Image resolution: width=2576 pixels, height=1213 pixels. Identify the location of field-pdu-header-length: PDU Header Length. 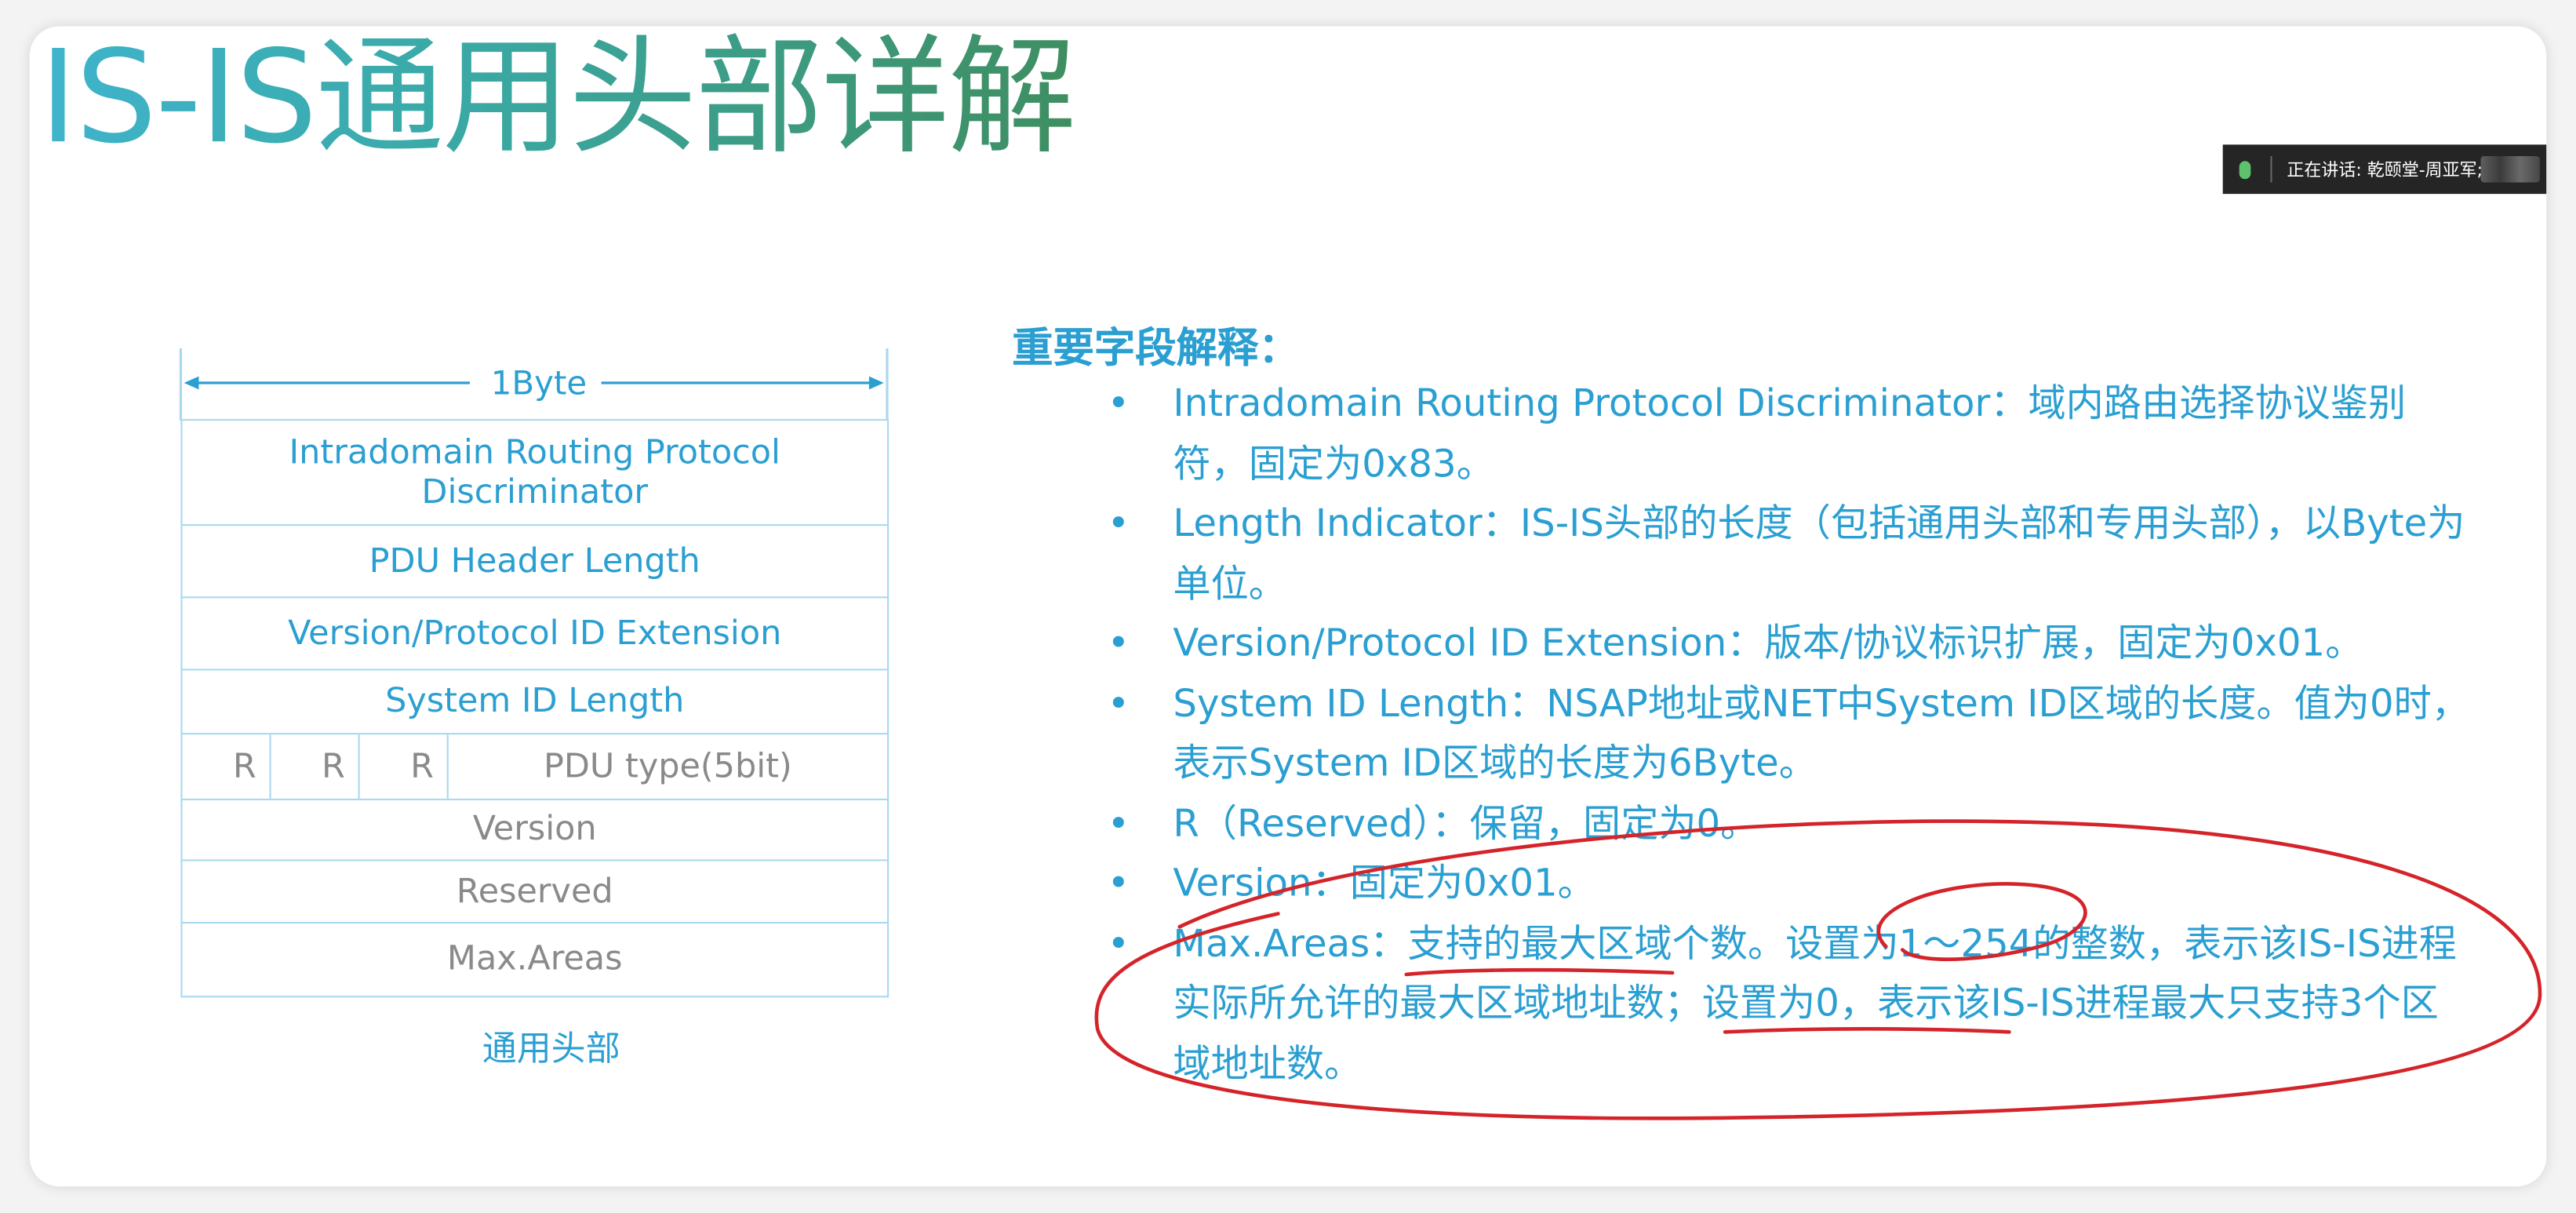
(535, 562).